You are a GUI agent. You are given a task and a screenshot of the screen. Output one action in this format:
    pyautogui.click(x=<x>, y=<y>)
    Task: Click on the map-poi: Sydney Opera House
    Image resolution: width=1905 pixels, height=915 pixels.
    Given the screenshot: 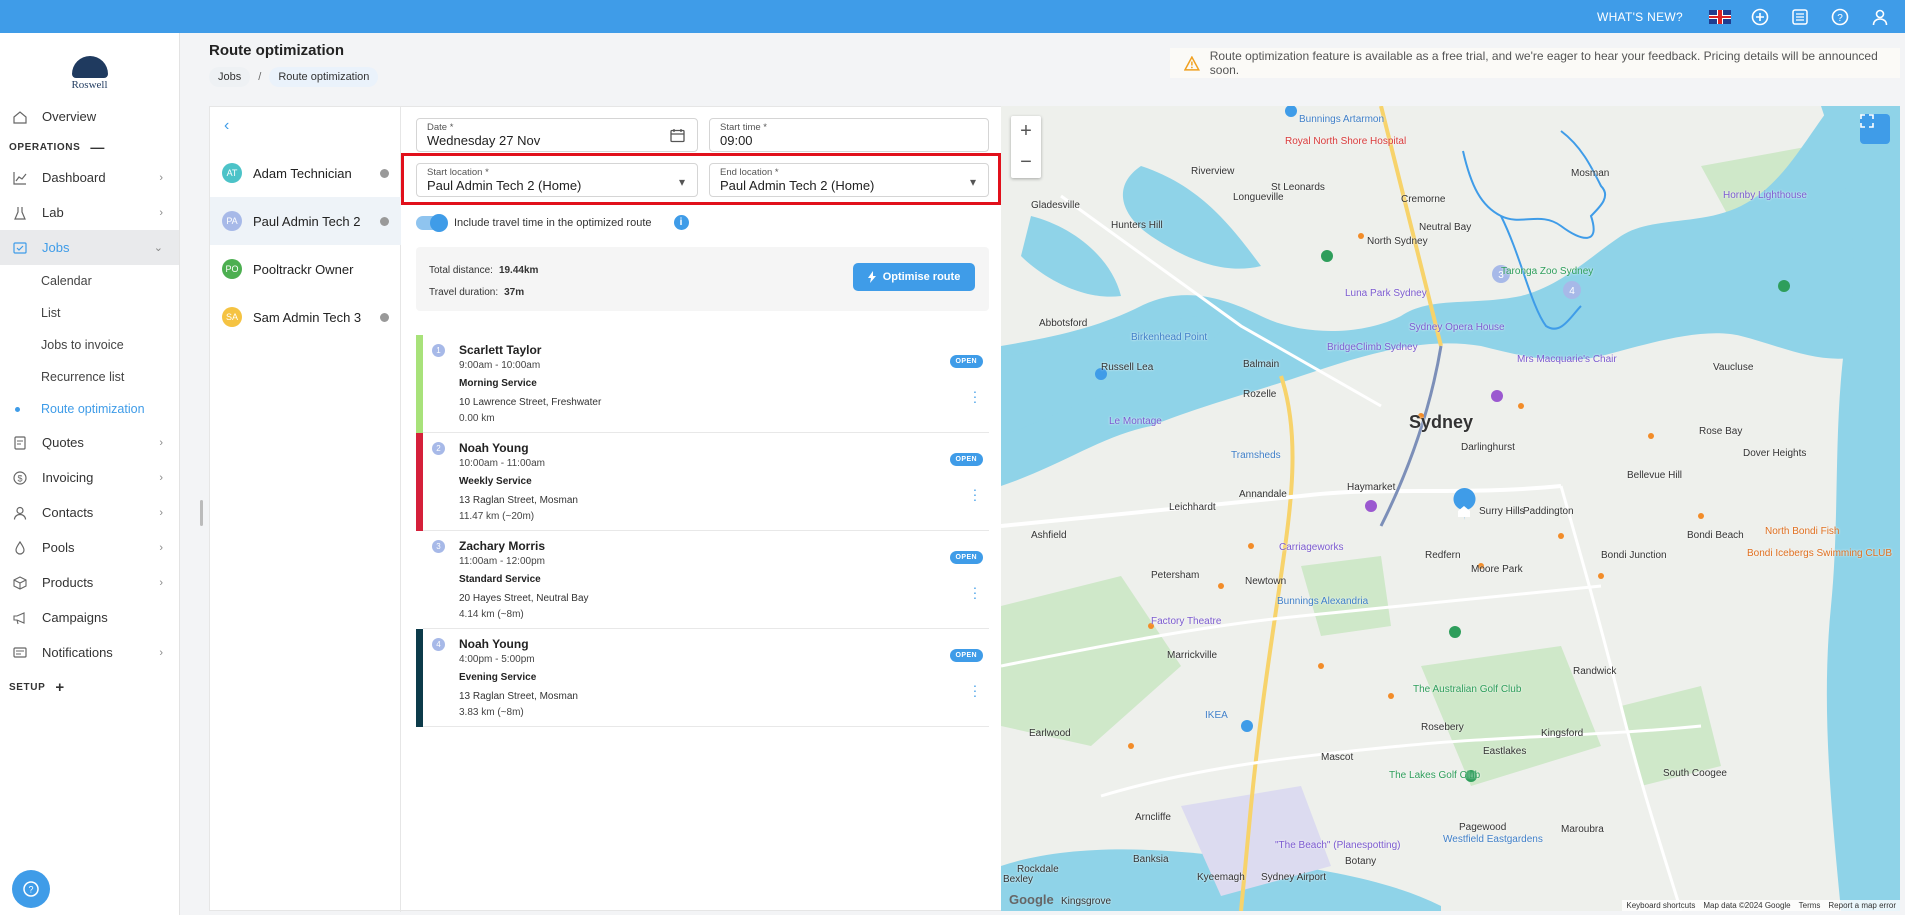 What is the action you would take?
    pyautogui.click(x=1457, y=327)
    